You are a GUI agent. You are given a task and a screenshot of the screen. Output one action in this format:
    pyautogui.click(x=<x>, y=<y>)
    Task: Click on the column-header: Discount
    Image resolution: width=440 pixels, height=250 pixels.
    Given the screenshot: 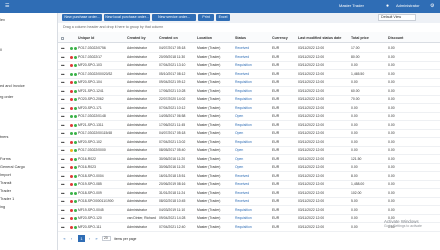 What is the action you would take?
    pyautogui.click(x=395, y=38)
    